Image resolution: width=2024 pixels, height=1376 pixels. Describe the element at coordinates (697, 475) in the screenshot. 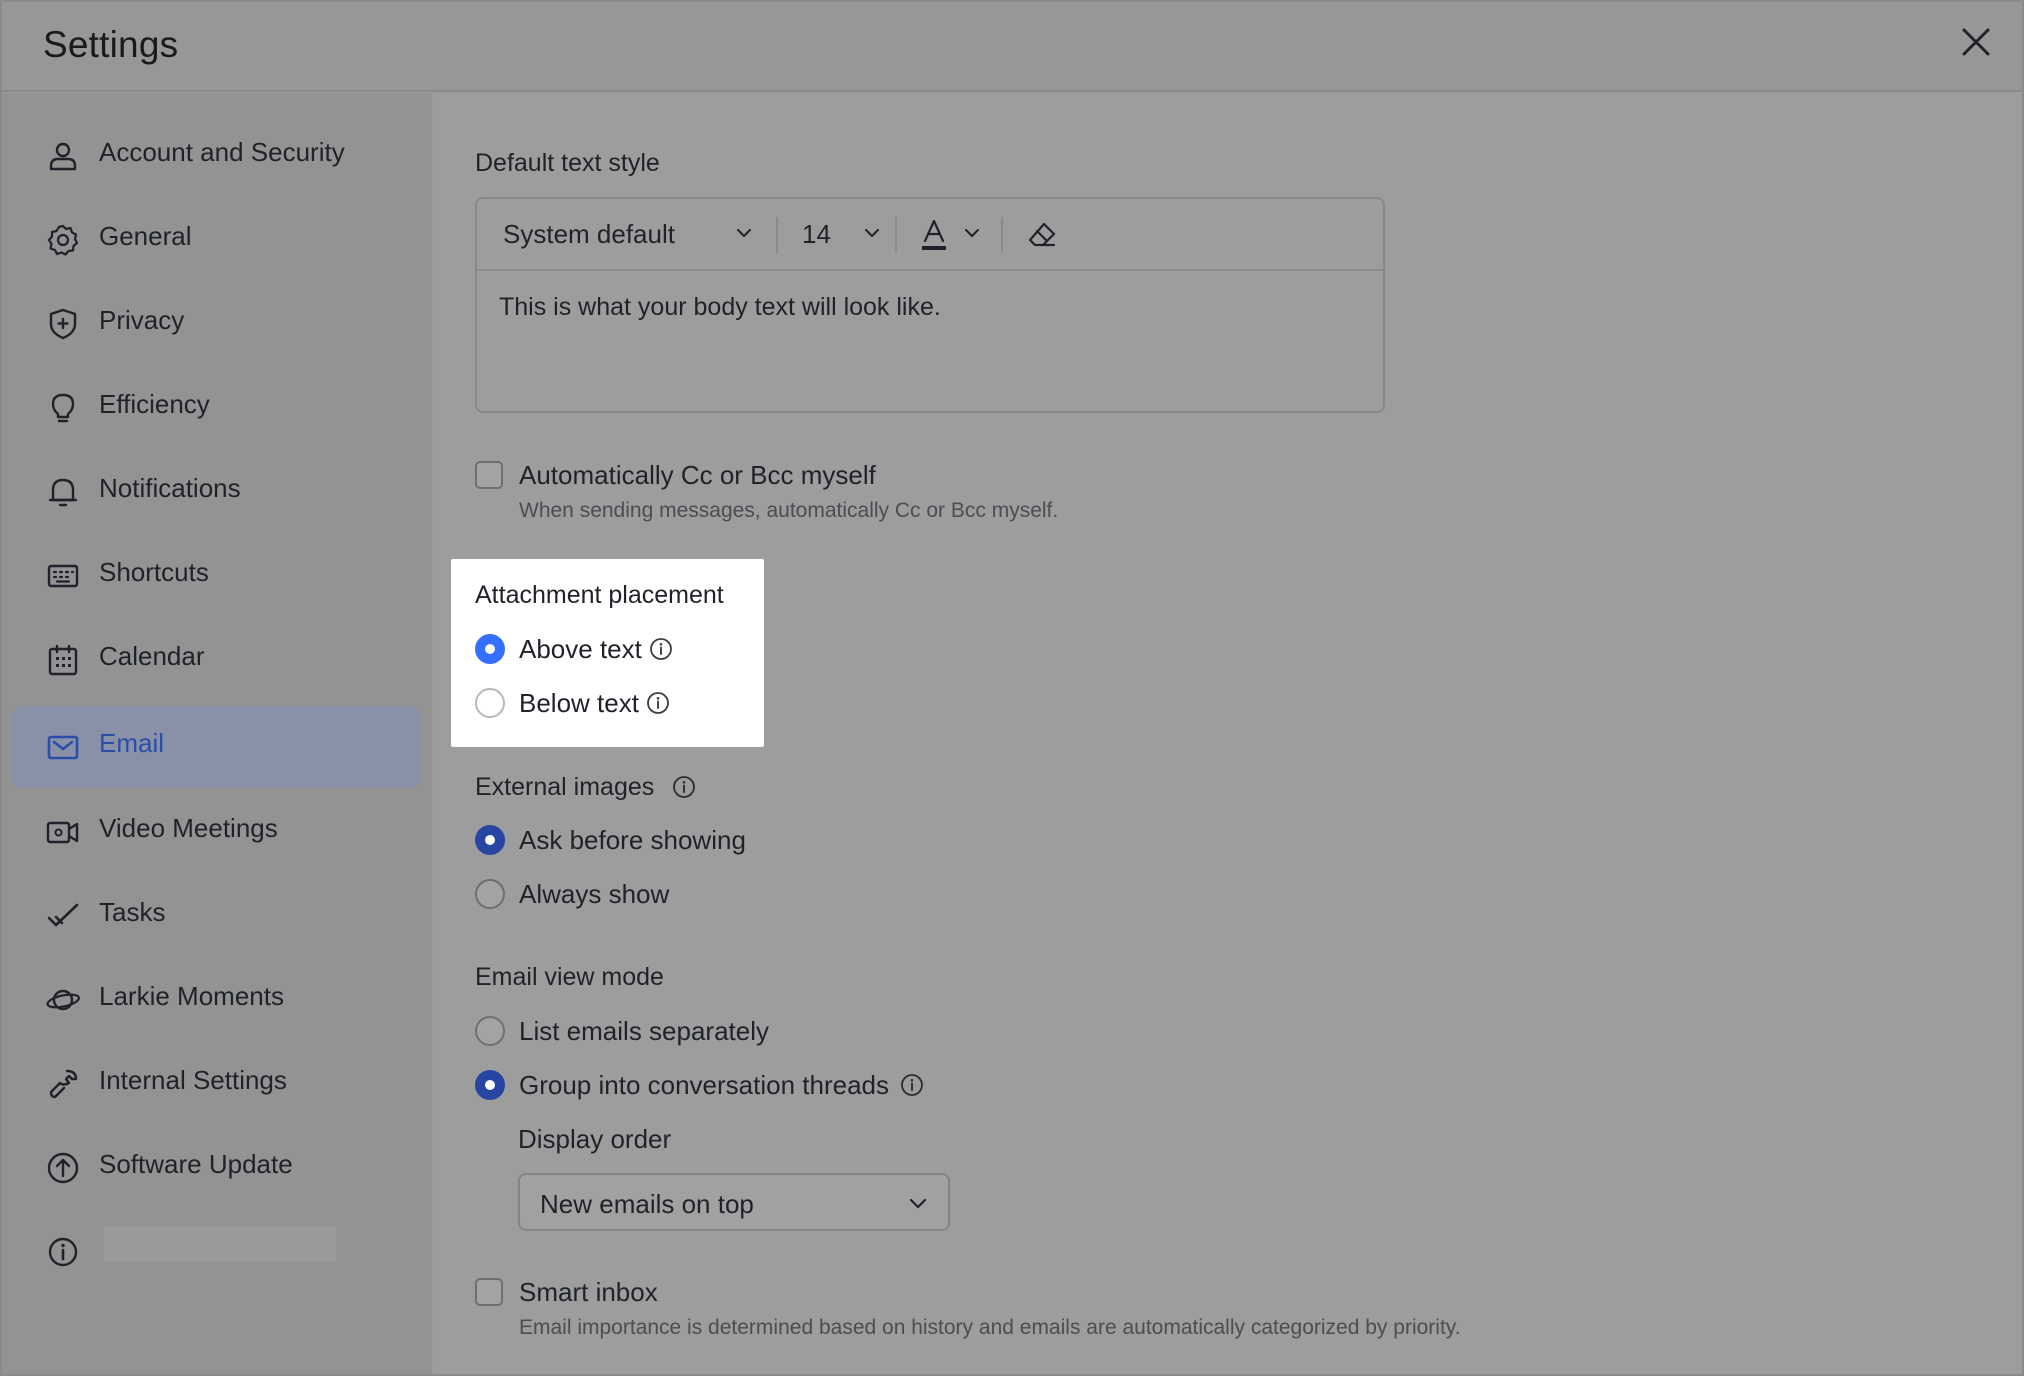

I see `auto-cc-label: Automatically Cc or Bcc myself` at that location.